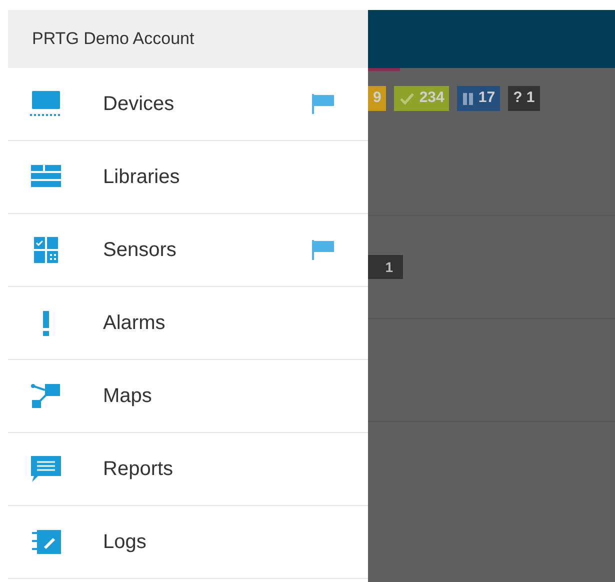 This screenshot has height=582, width=615. I want to click on exclamation-icon, so click(46, 323).